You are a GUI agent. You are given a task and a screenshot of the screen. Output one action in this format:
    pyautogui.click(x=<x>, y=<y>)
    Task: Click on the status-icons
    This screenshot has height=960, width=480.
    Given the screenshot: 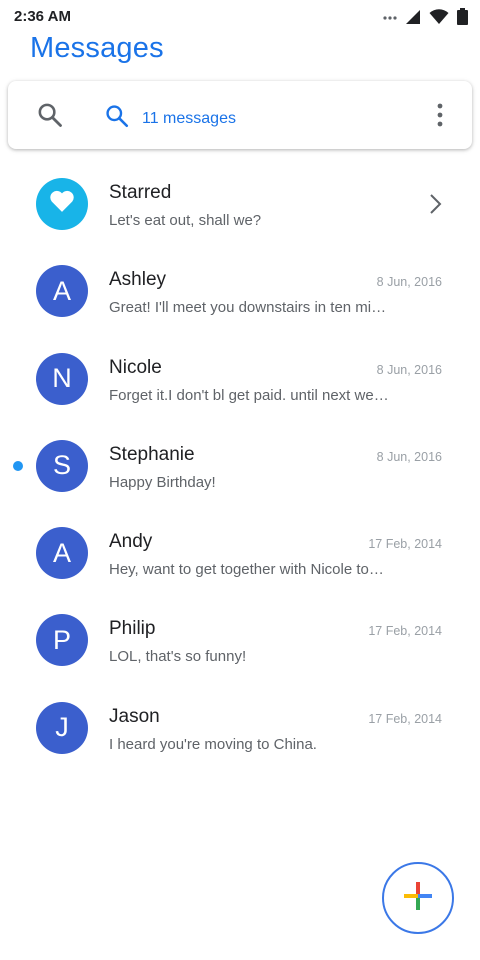 What is the action you would take?
    pyautogui.click(x=425, y=16)
    